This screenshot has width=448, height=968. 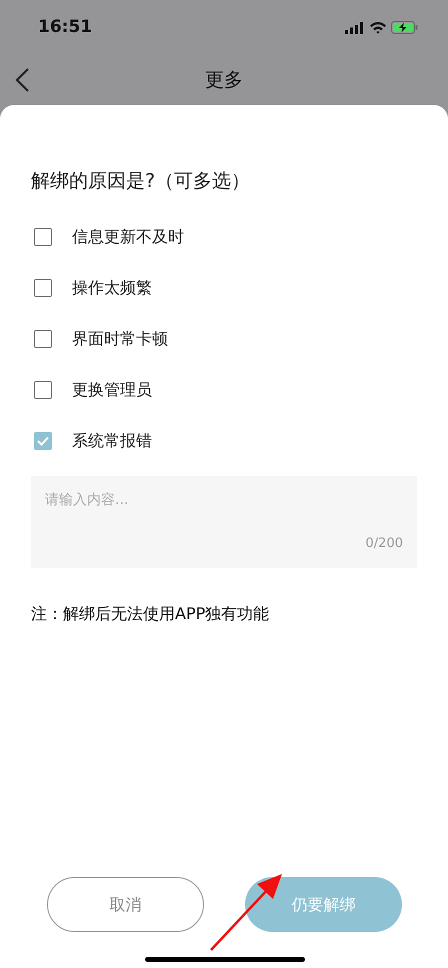 I want to click on status-time: 16:51, so click(x=65, y=27).